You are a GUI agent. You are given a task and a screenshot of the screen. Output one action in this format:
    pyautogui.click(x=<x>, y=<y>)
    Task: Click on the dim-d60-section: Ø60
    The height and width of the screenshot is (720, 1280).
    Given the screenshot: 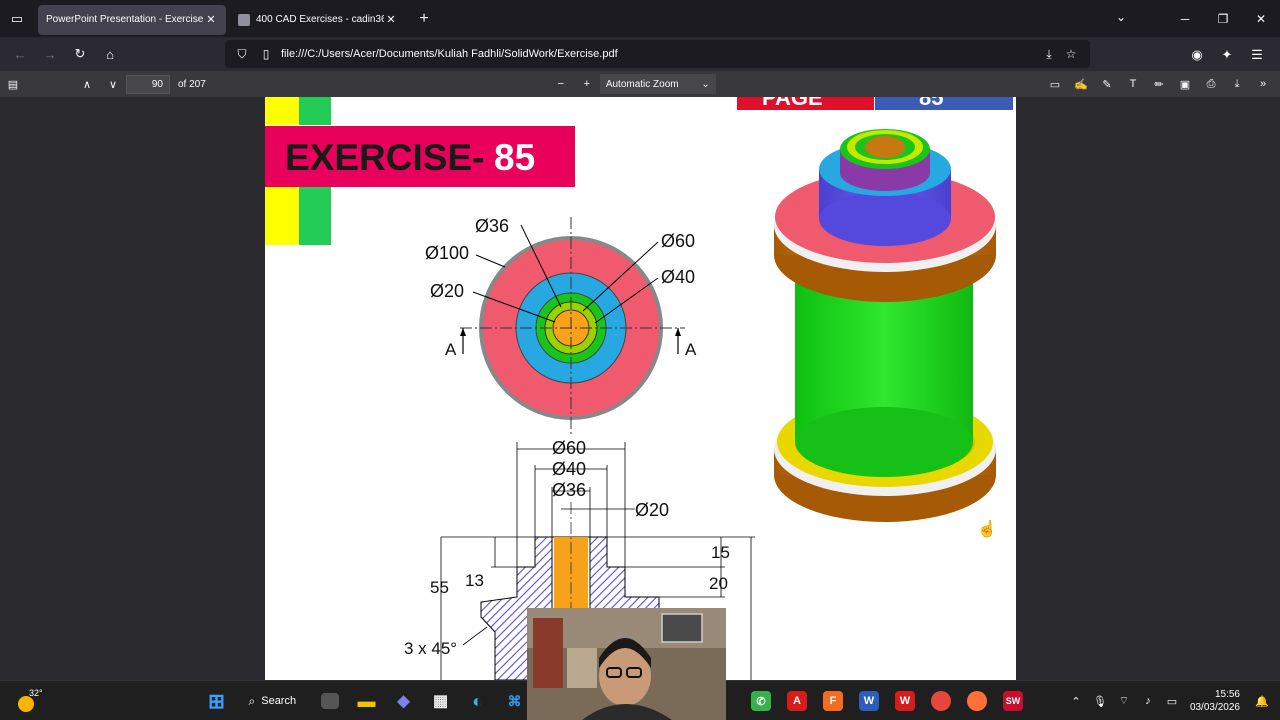 What is the action you would take?
    pyautogui.click(x=569, y=448)
    